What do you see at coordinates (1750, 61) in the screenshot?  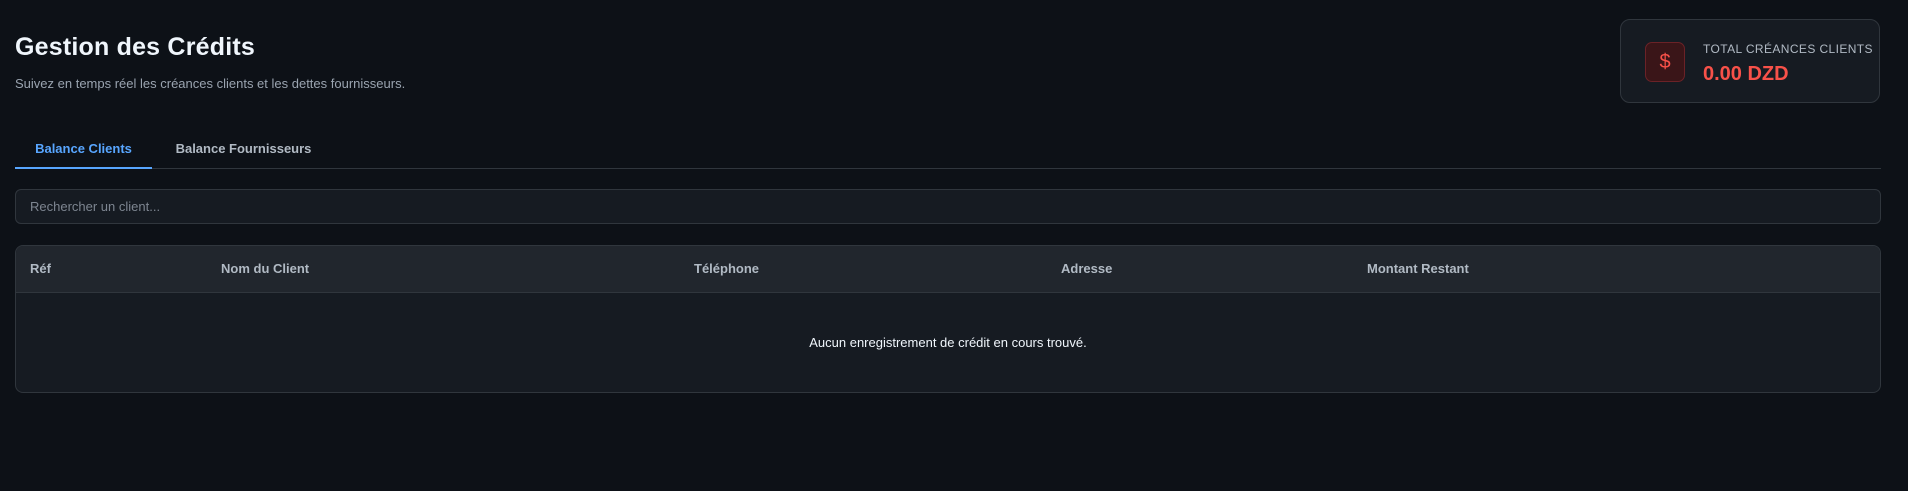 I see `total-receivables-card: $ TOTAL CRÉANCES CLIENTS 0.00 DZD` at bounding box center [1750, 61].